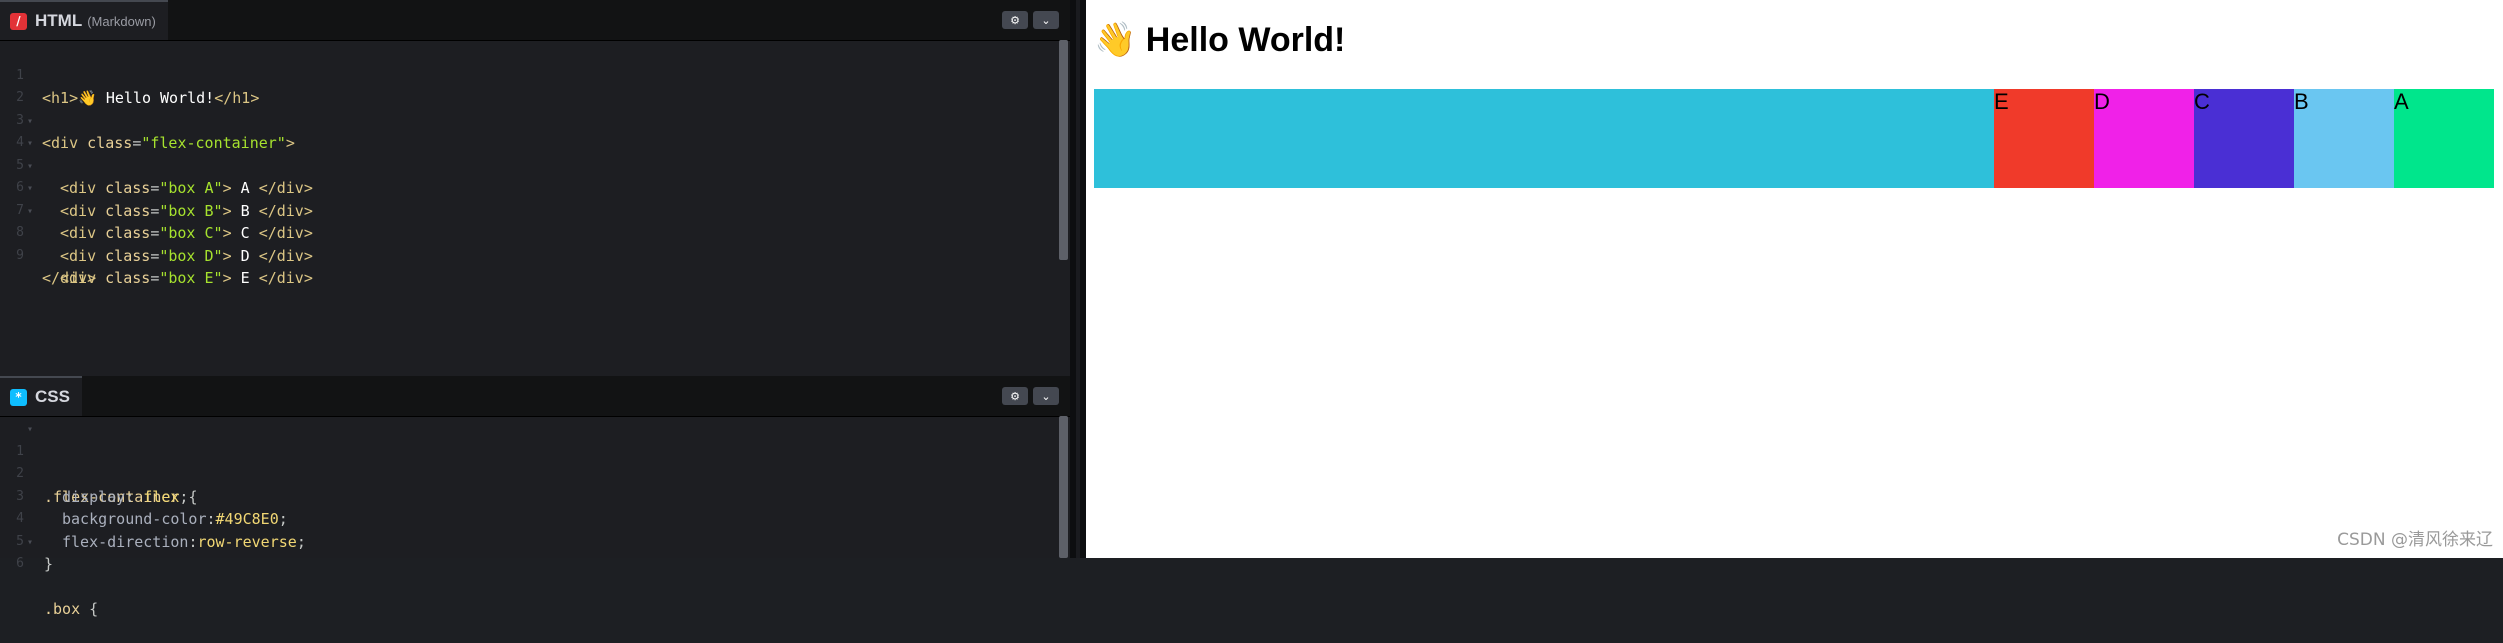 This screenshot has width=2503, height=643. What do you see at coordinates (2444, 138) in the screenshot?
I see `box-a: A` at bounding box center [2444, 138].